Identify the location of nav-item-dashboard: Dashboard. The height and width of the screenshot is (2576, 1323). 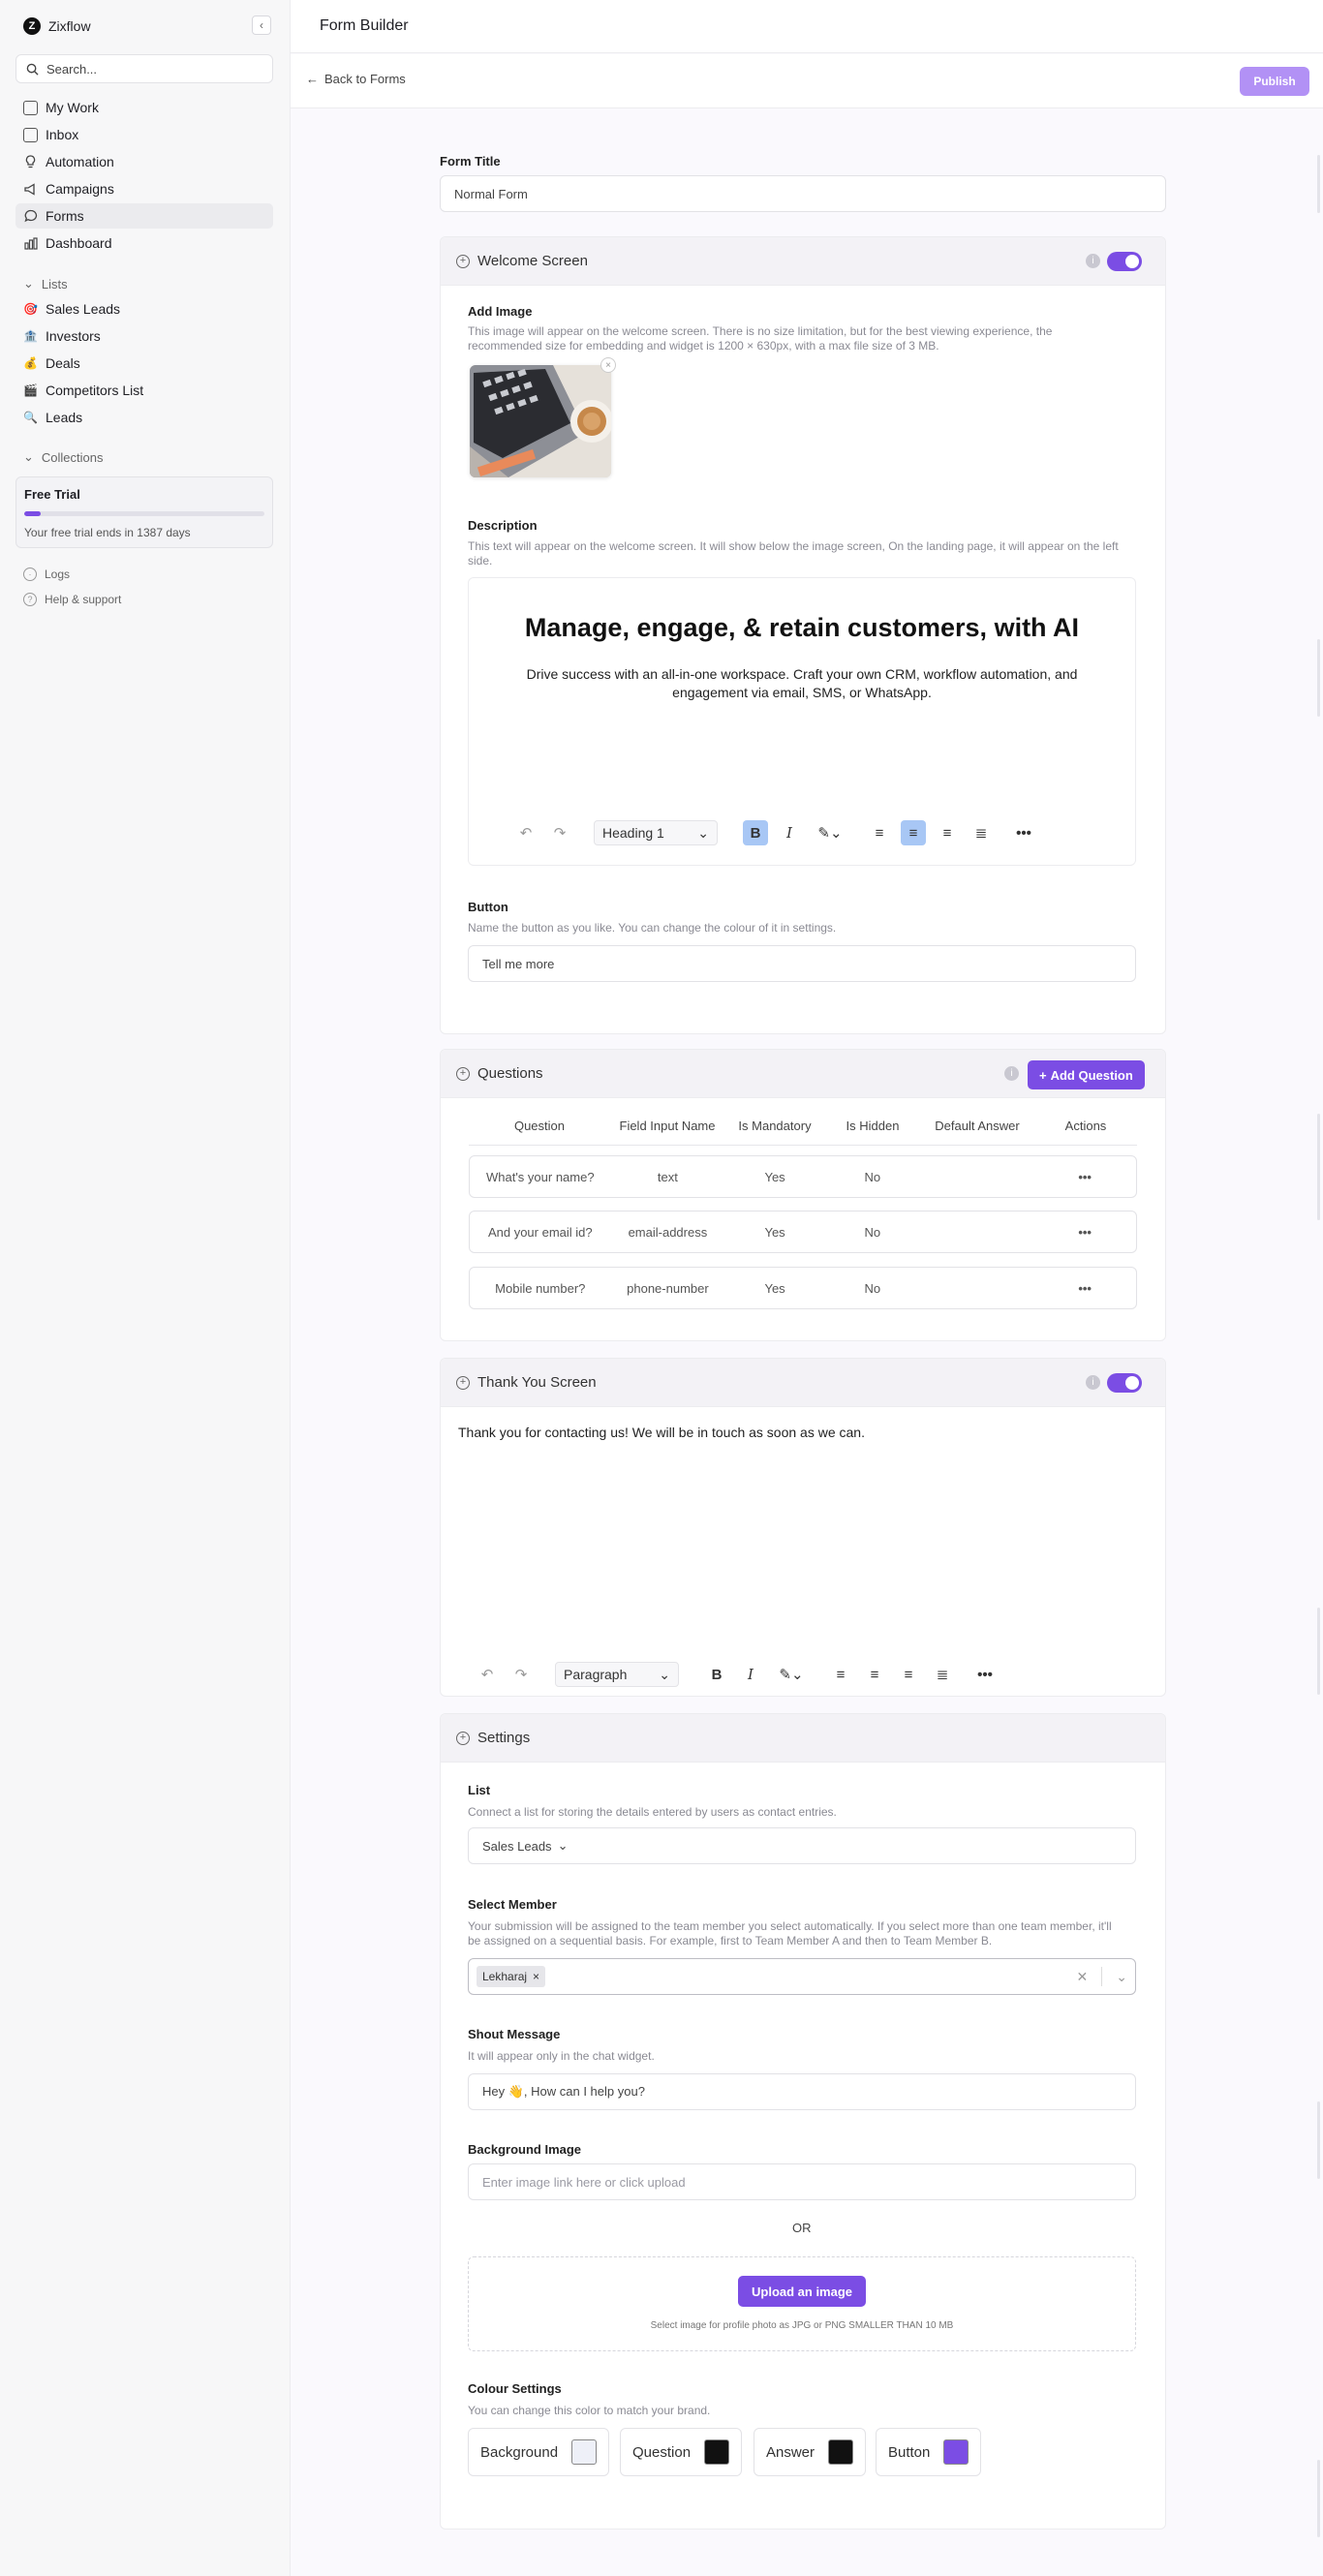
(144, 243).